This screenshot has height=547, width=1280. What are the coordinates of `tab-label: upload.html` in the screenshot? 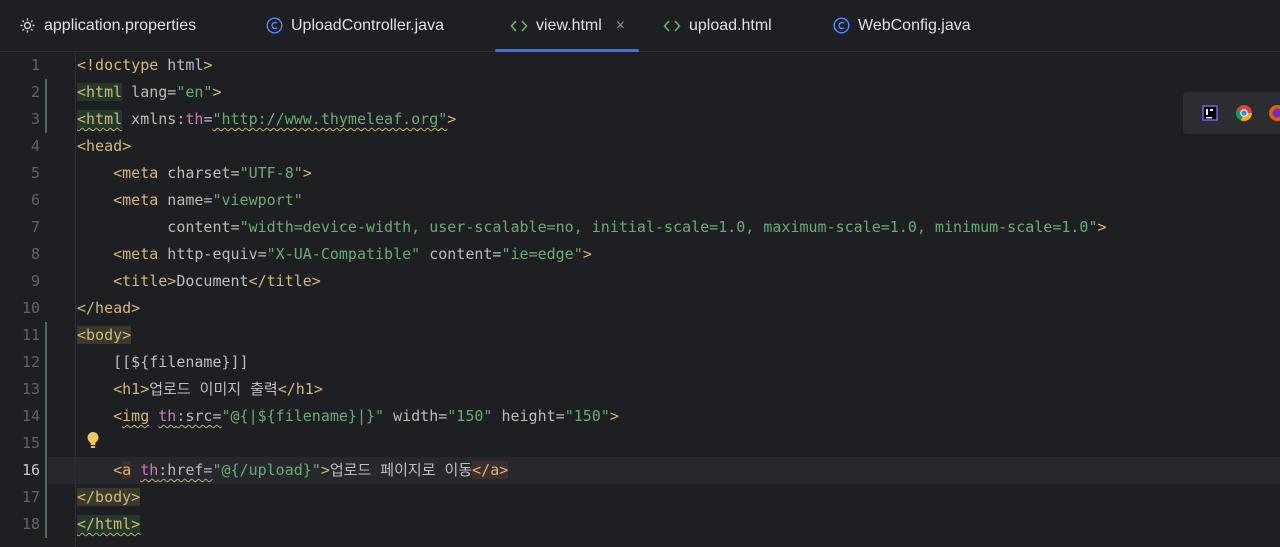 It's located at (730, 25).